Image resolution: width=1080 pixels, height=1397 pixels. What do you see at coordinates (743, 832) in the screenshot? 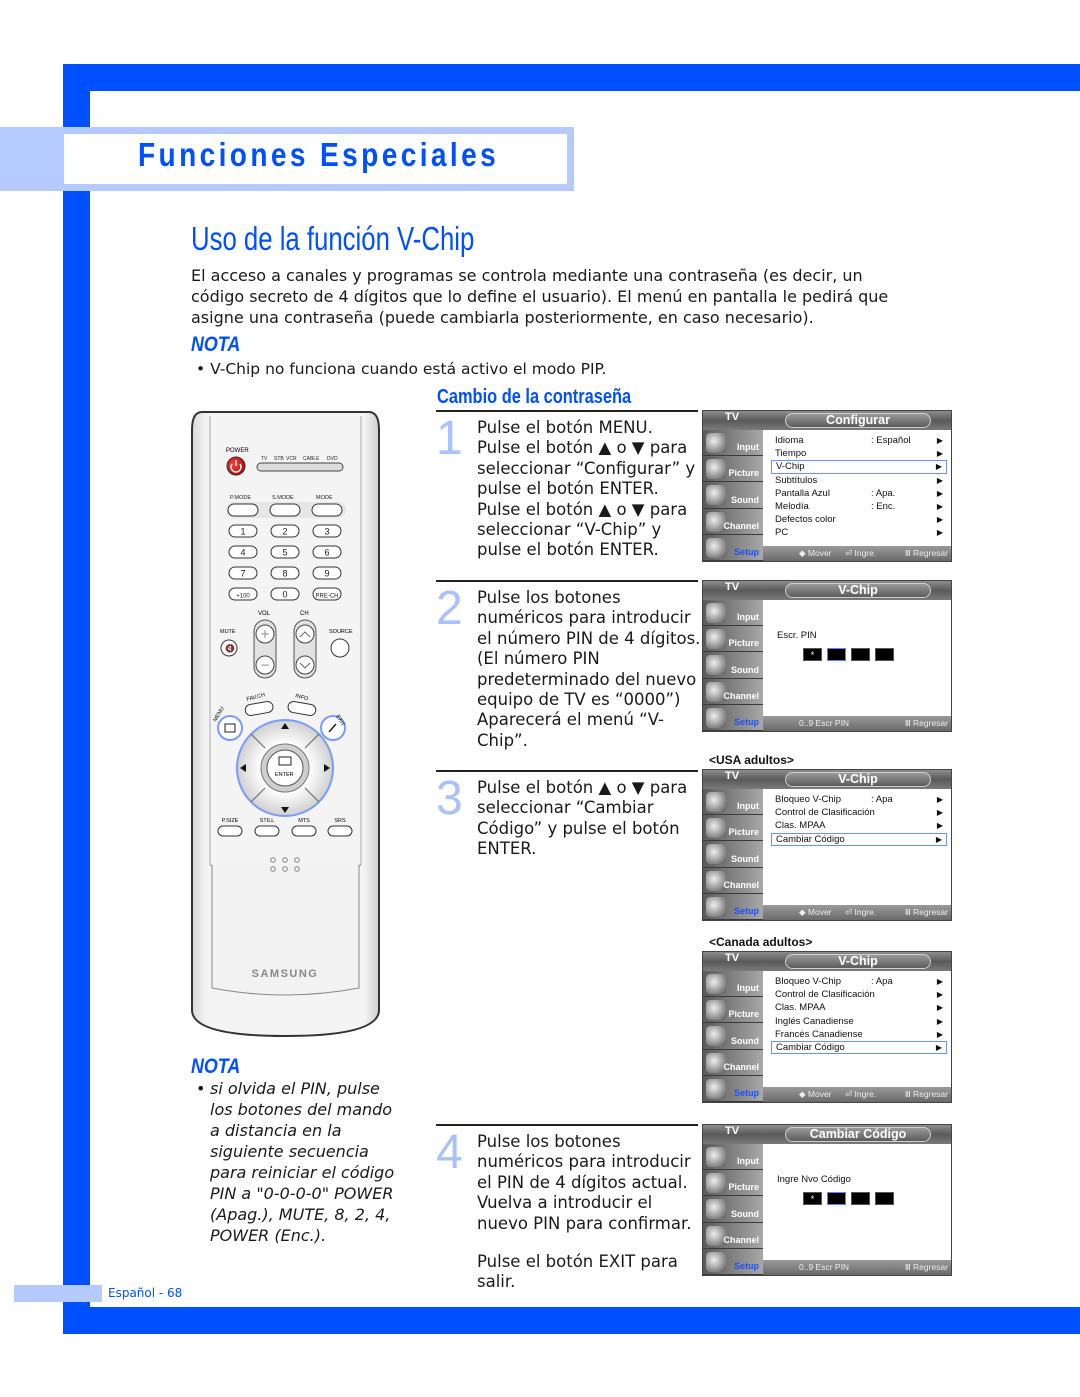
I see `osd-sidebar-label: Picture` at bounding box center [743, 832].